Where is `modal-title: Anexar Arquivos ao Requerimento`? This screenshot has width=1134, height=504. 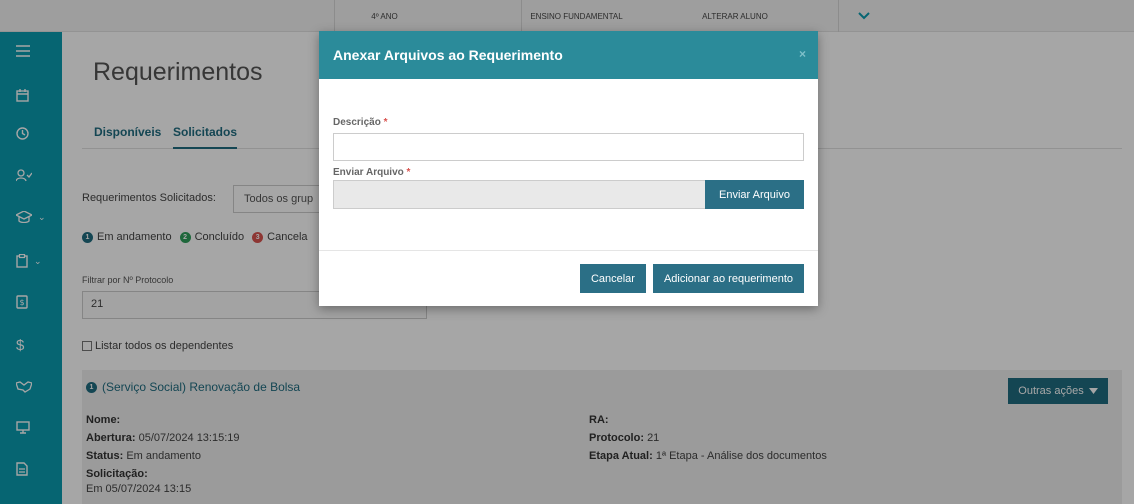
modal-title: Anexar Arquivos ao Requerimento is located at coordinates (448, 55).